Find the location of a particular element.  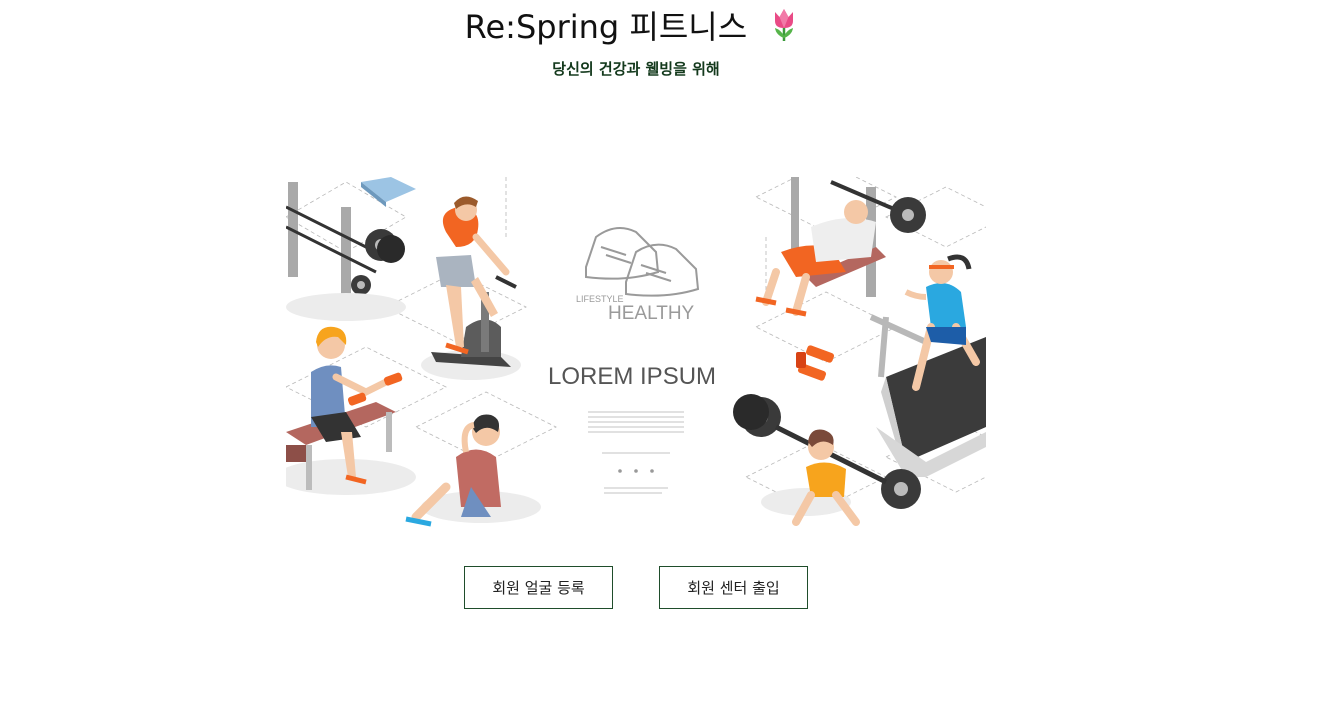

treadmill-runner-illustration is located at coordinates (927, 365).